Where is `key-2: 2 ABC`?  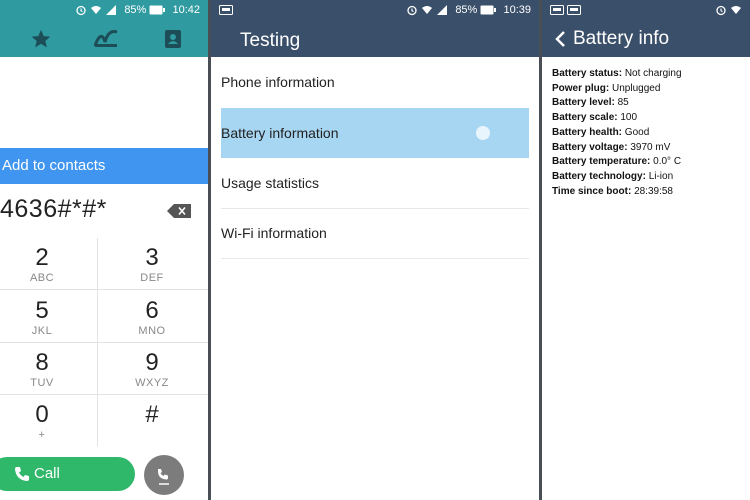 key-2: 2 ABC is located at coordinates (47, 264).